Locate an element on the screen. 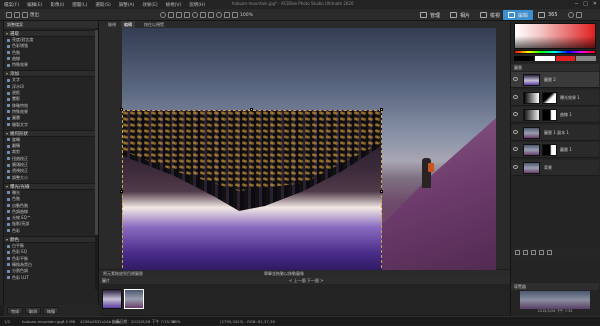 This screenshot has height=326, width=600. hue-slider is located at coordinates (555, 52).